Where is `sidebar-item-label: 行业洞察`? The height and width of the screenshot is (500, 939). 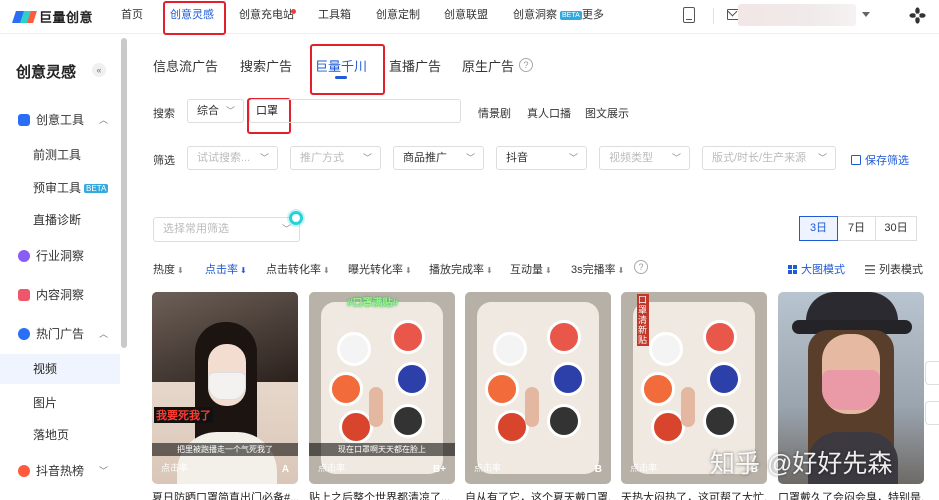 sidebar-item-label: 行业洞察 is located at coordinates (60, 256).